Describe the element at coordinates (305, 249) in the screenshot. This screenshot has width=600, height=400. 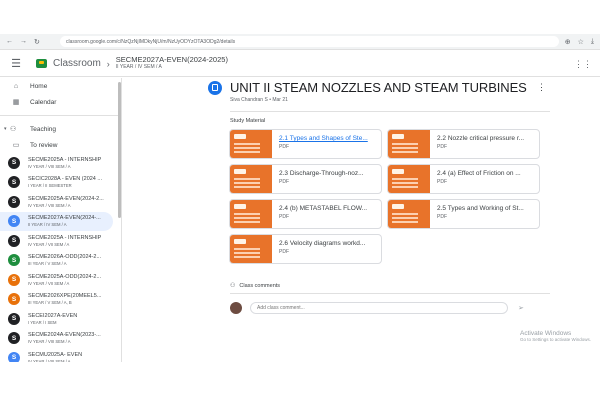
I see `material-card: 2.6 Velocity diagrams workd... PDF` at that location.